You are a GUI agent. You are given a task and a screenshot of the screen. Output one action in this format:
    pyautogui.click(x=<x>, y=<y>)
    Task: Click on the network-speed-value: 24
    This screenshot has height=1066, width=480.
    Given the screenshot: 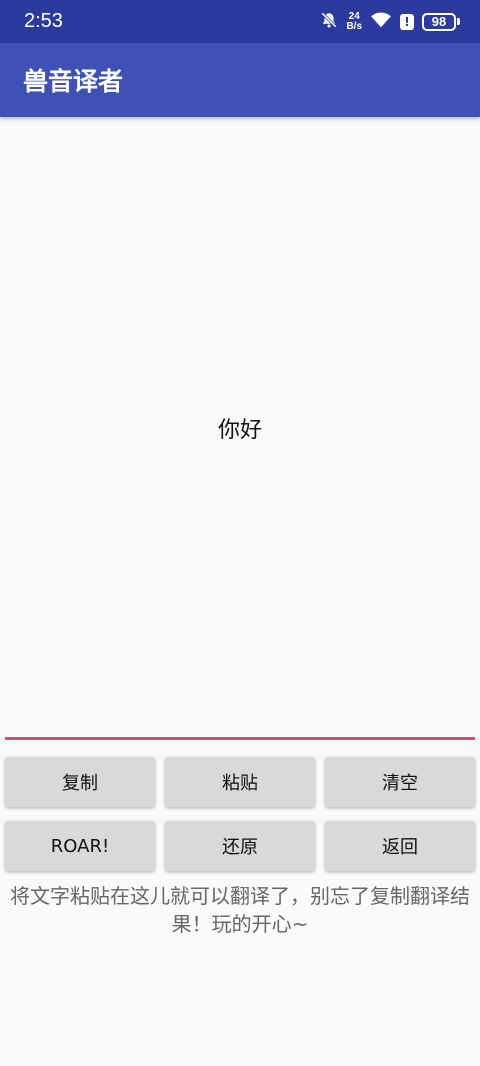 What is the action you would take?
    pyautogui.click(x=354, y=16)
    